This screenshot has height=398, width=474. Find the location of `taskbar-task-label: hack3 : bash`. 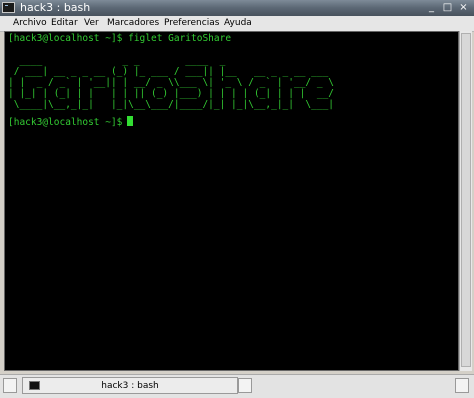

taskbar-task-label: hack3 : bash is located at coordinates (130, 386).